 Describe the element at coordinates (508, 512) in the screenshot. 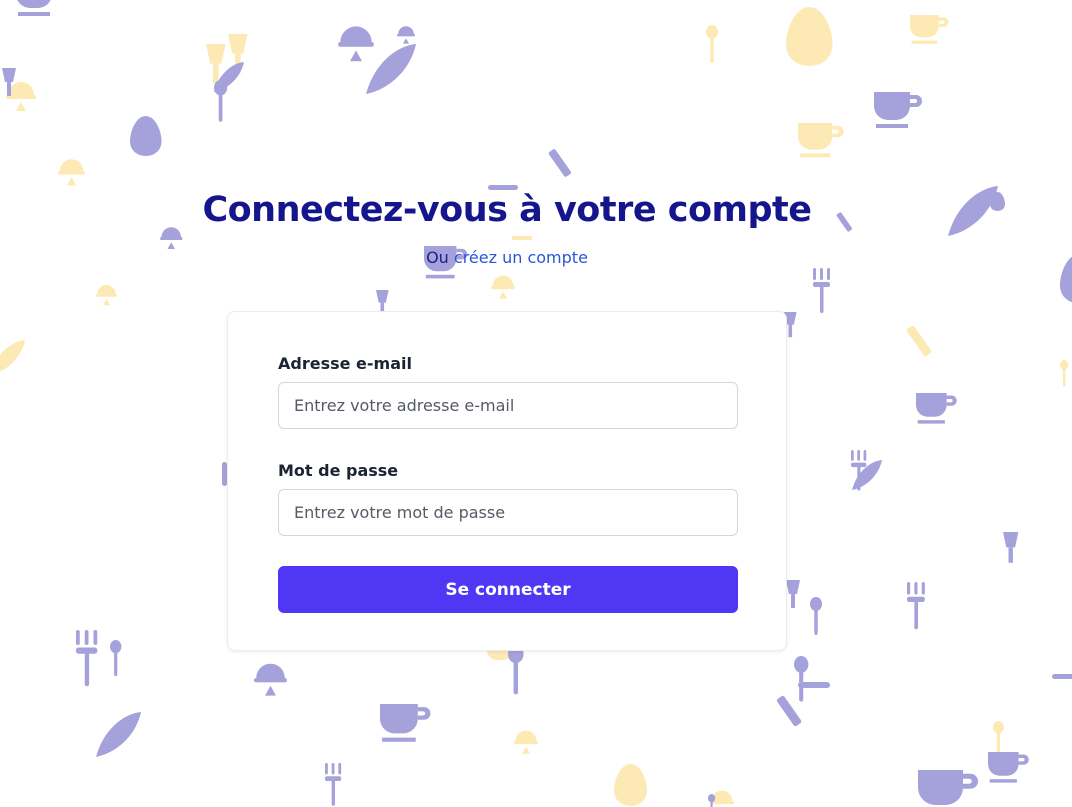

I see `password-field` at that location.